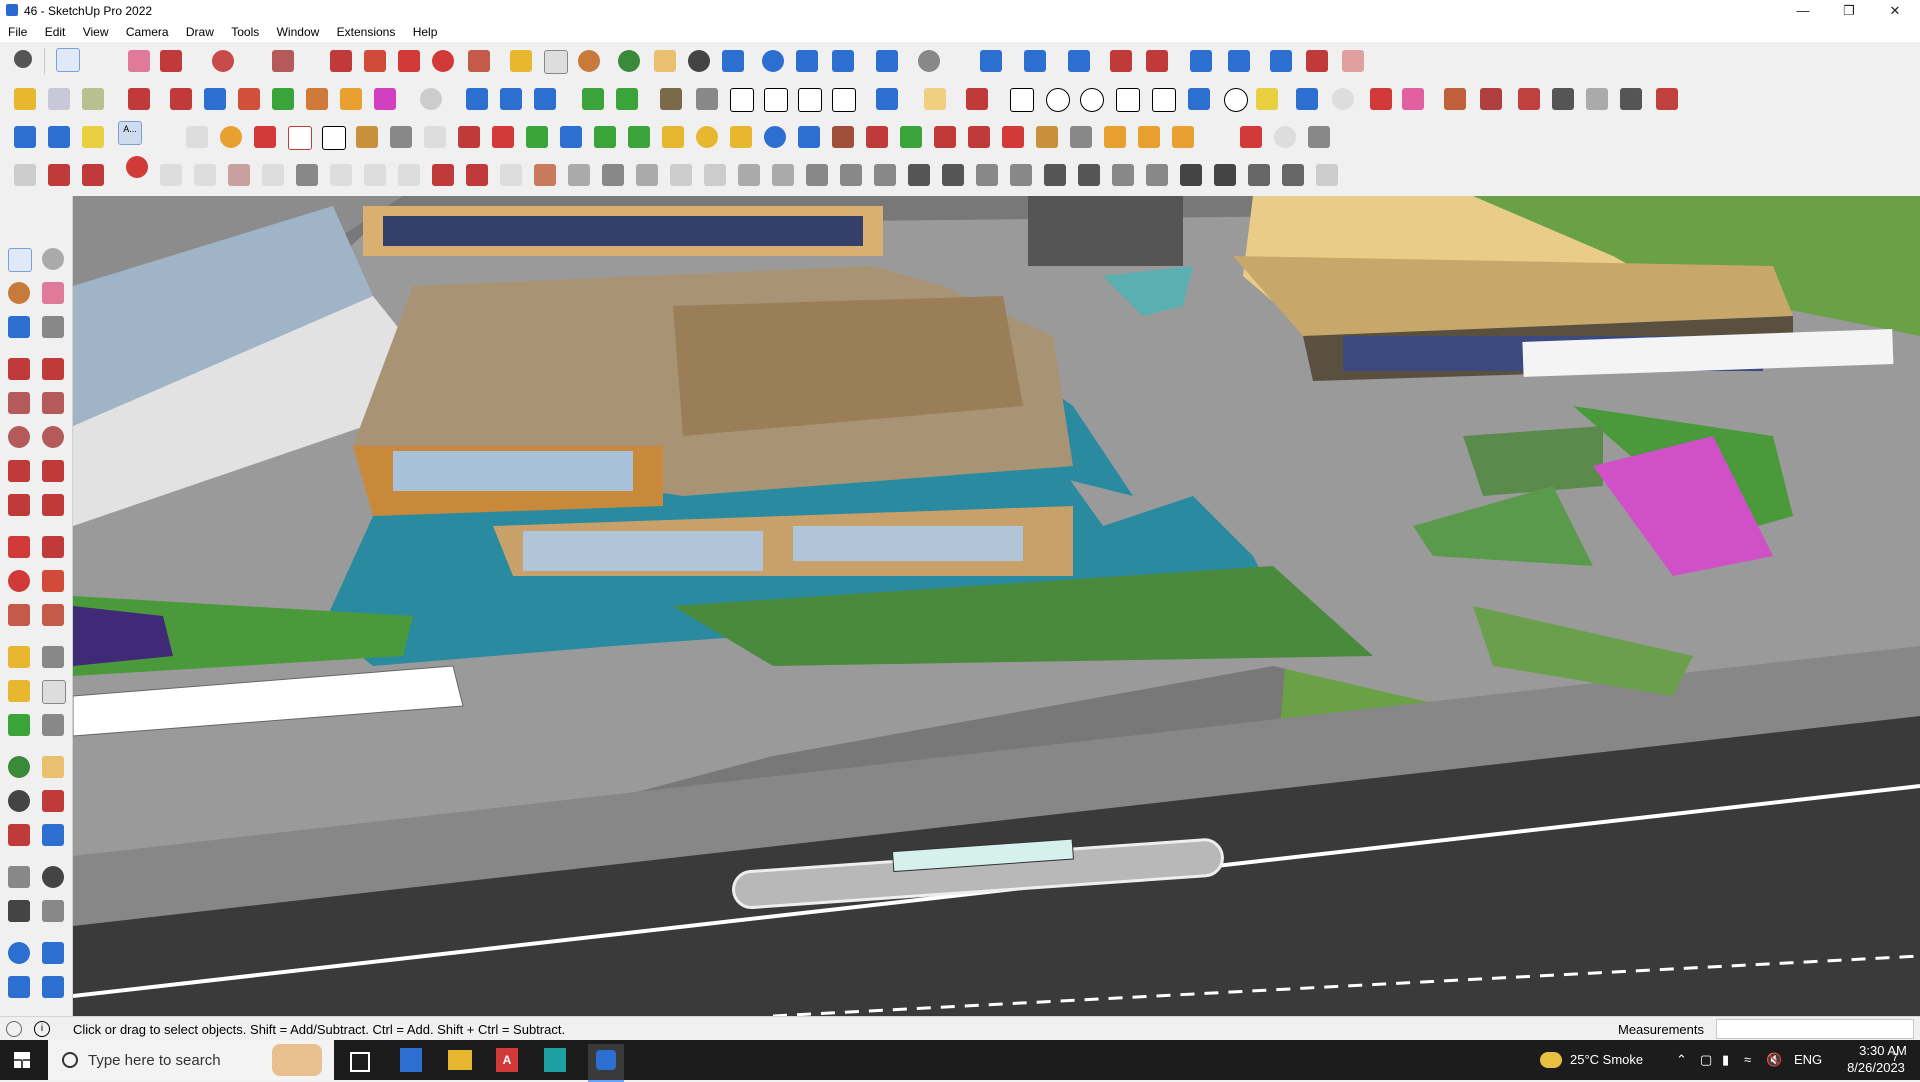 This screenshot has width=1920, height=1082. What do you see at coordinates (1597, 99) in the screenshot?
I see `bag-icon` at bounding box center [1597, 99].